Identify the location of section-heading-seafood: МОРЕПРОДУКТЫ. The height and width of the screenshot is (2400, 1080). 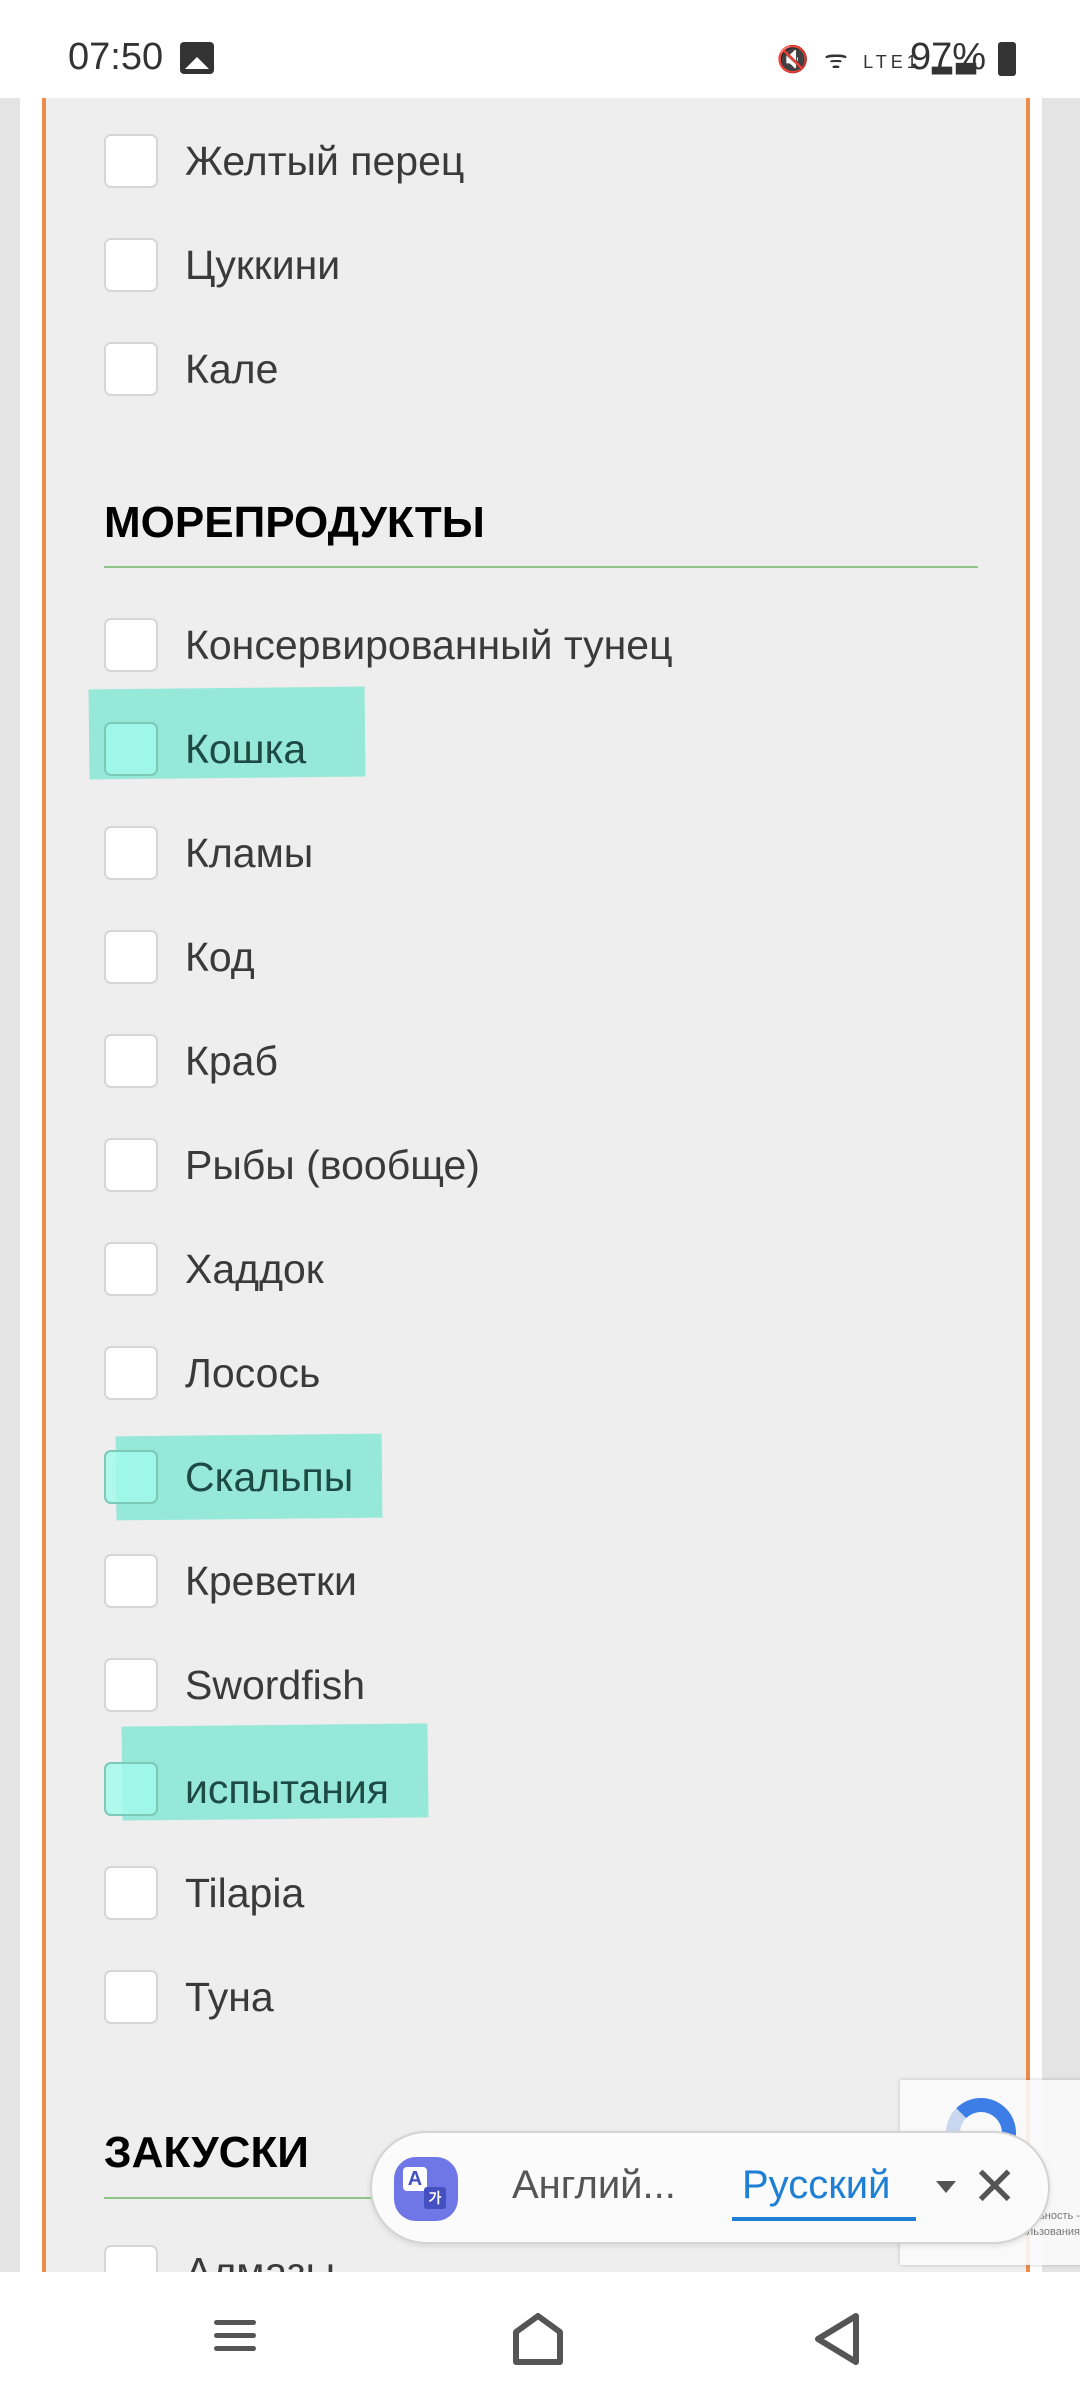
(294, 522).